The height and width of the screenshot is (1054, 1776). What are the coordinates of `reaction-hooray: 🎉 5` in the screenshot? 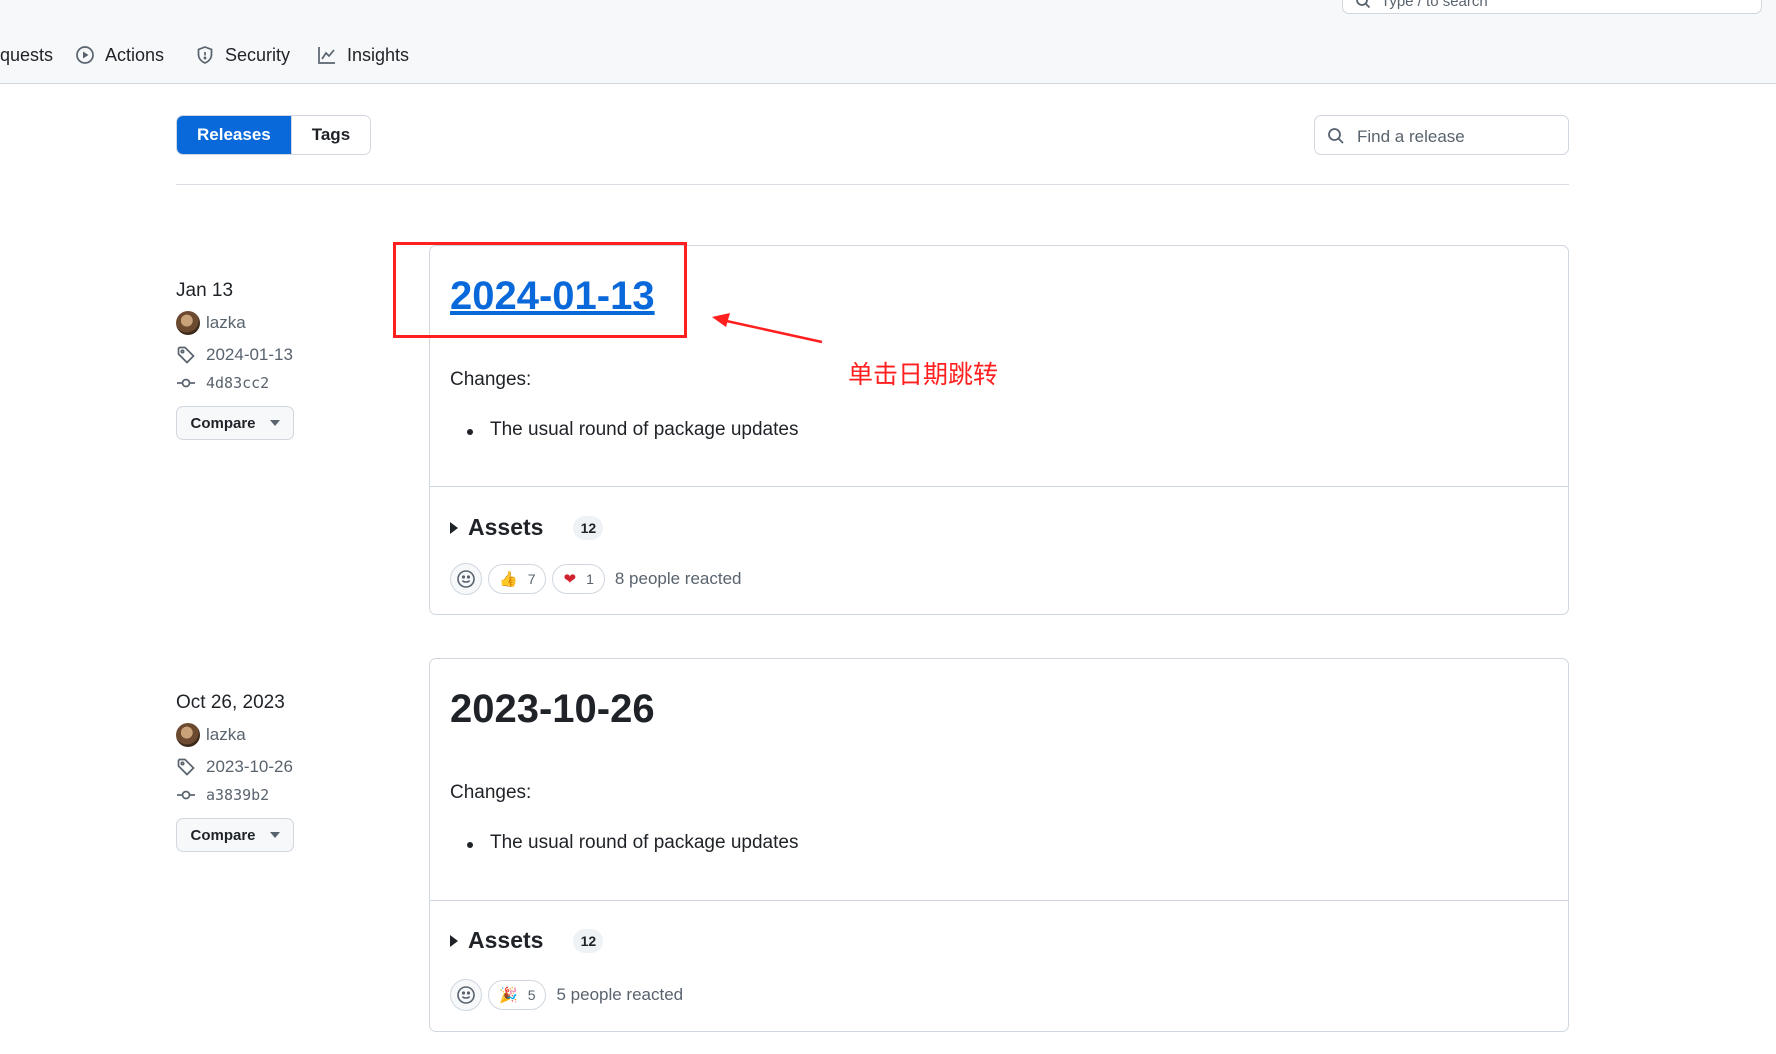 It's located at (517, 995).